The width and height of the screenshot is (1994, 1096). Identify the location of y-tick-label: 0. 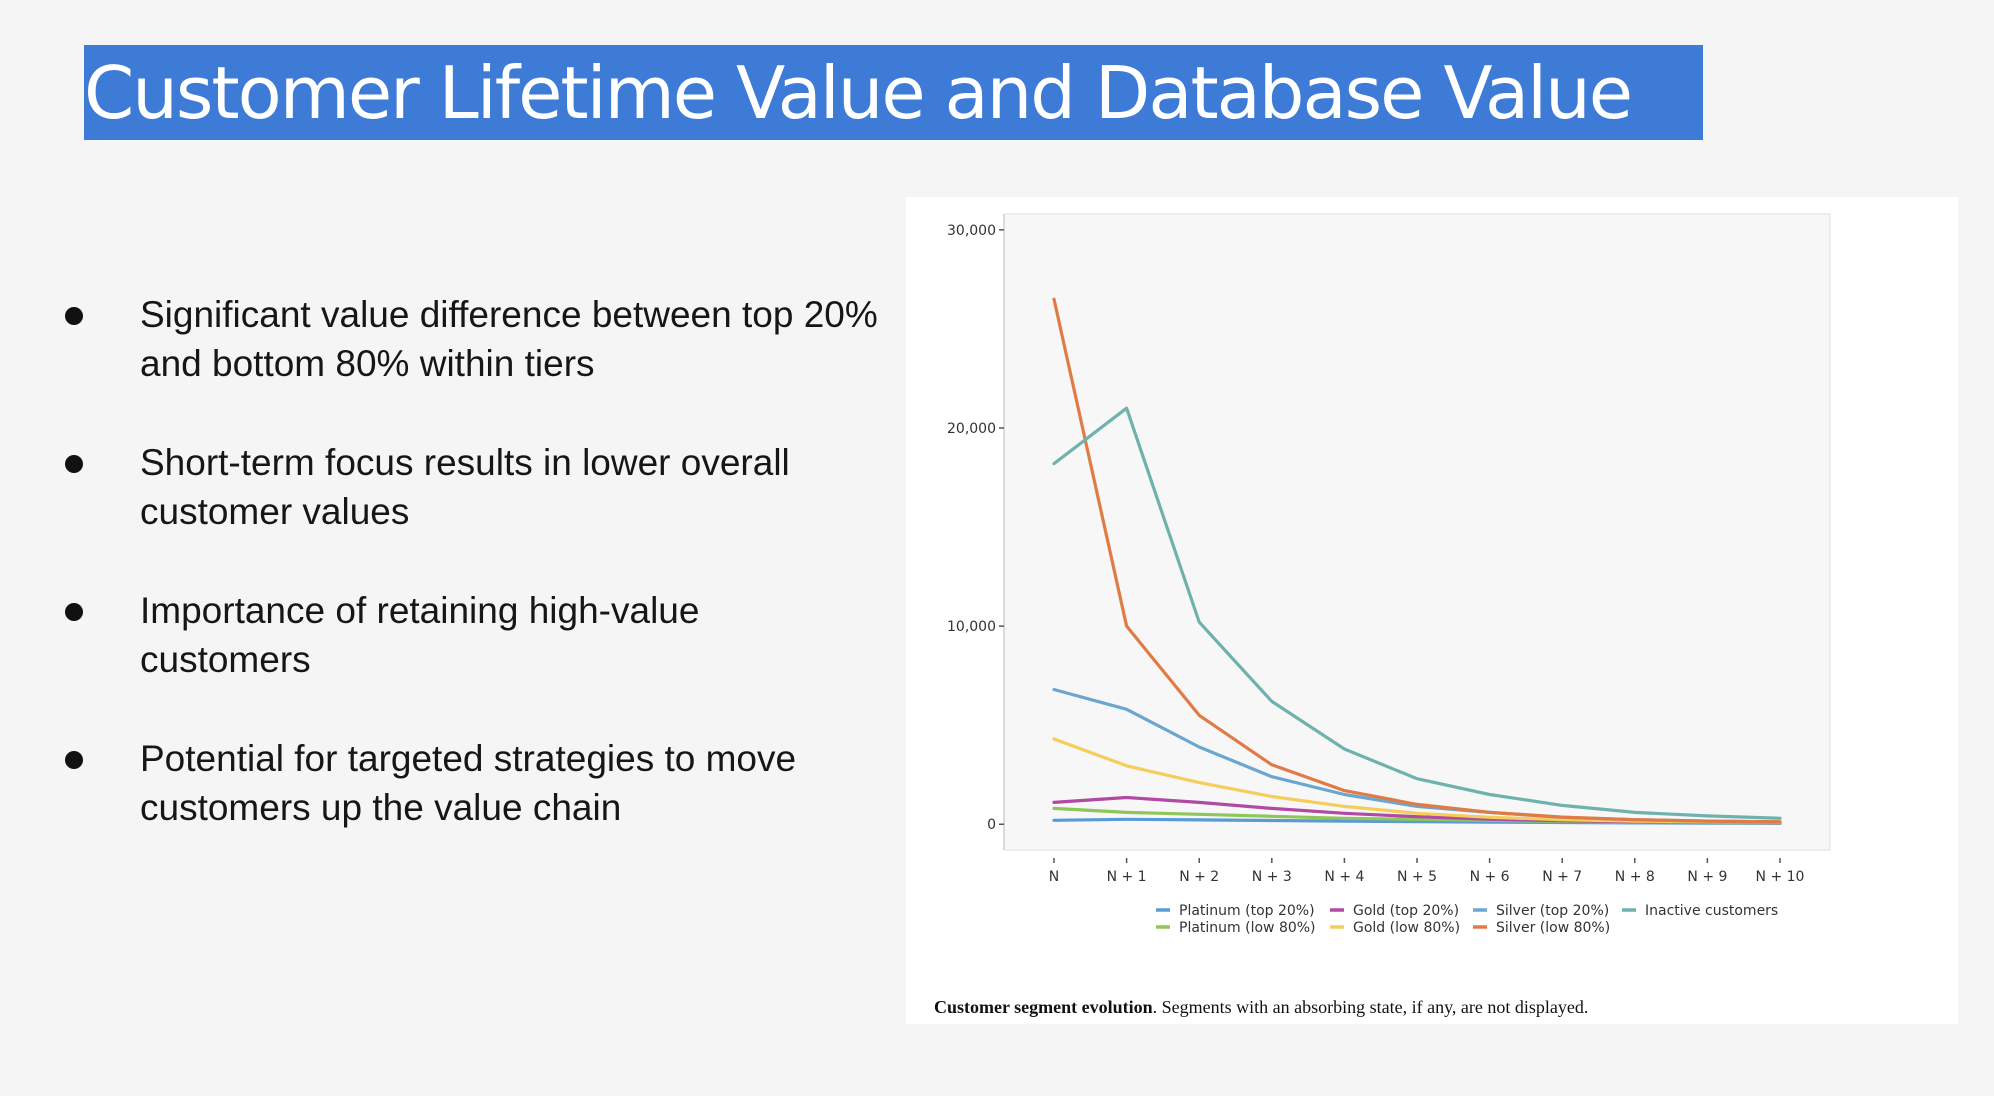
(991, 825).